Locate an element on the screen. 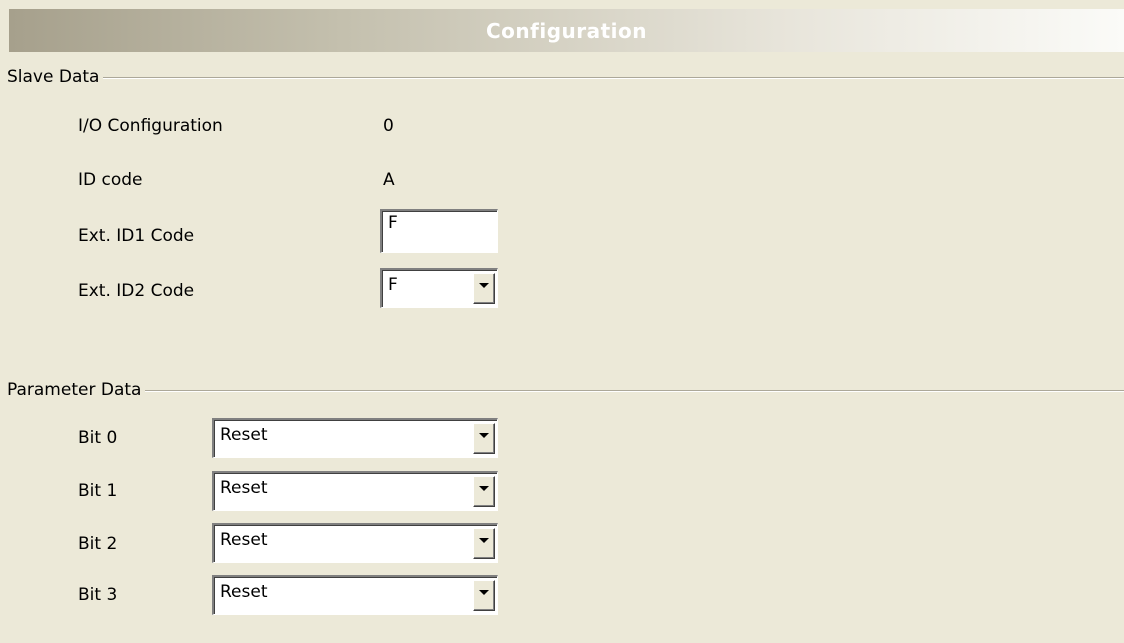 The image size is (1124, 643). bit-0-label: Bit 0 is located at coordinates (98, 438).